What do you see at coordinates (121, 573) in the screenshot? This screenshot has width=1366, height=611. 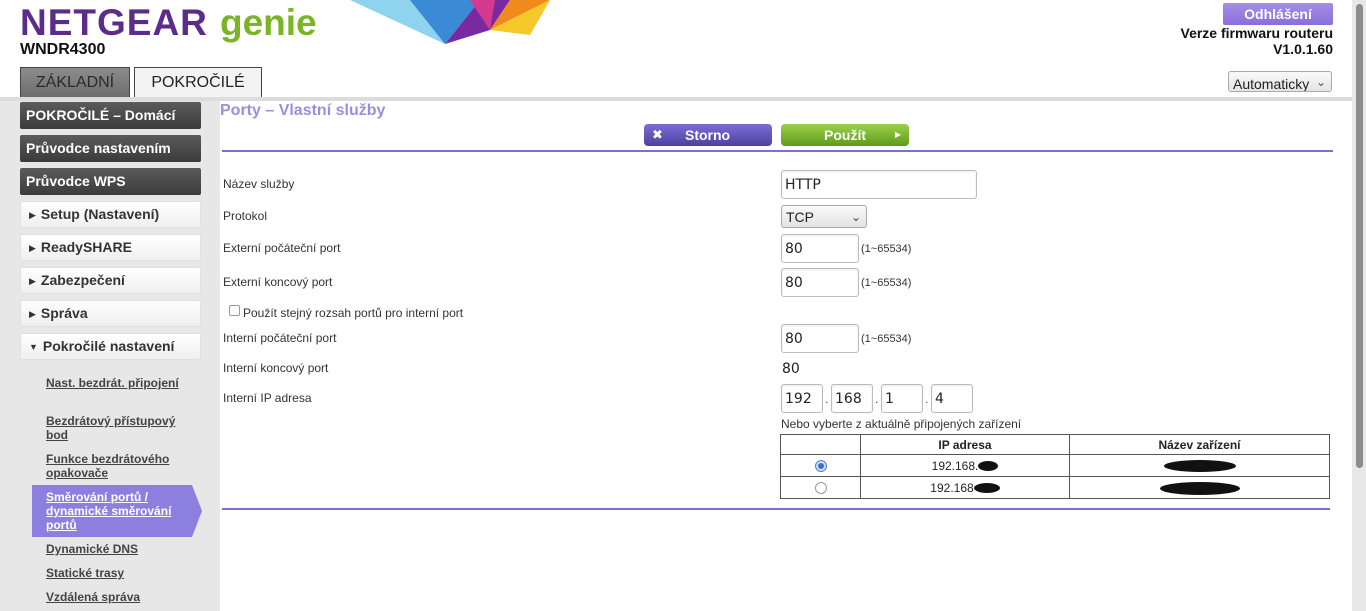 I see `sidebar-subitem-static-routes: Statické trasy` at bounding box center [121, 573].